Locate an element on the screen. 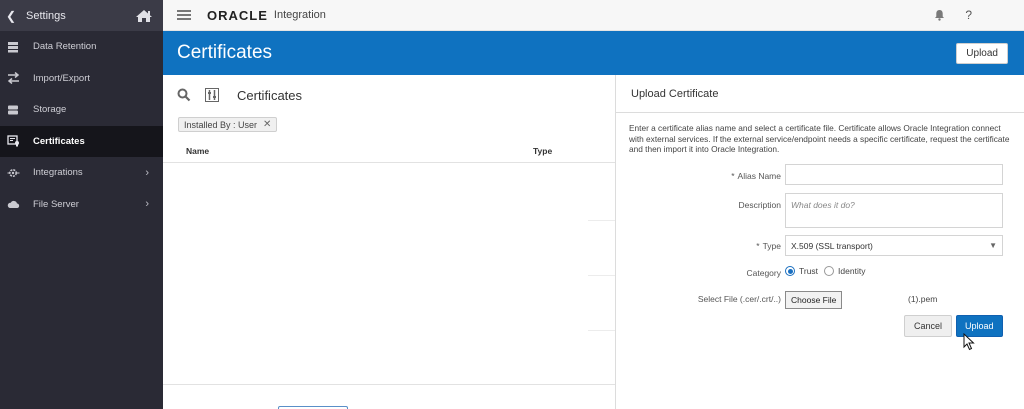 This screenshot has width=1024, height=409. column-header-type: Type is located at coordinates (542, 151).